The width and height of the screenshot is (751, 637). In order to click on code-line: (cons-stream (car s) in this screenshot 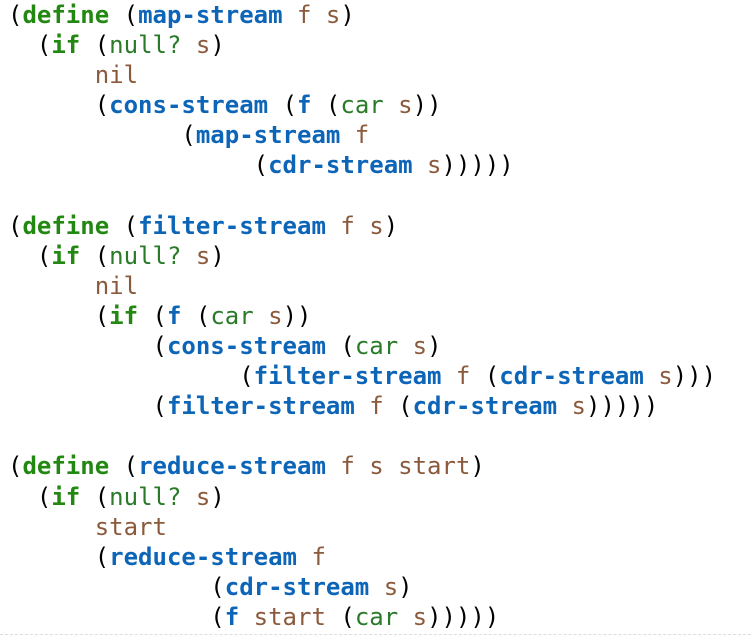, I will do `click(378, 346)`.